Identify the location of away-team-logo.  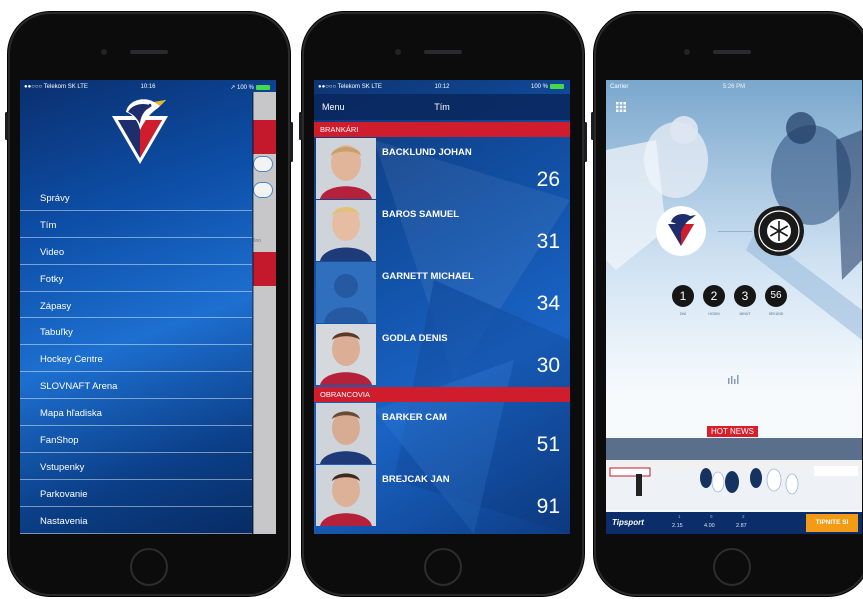
(779, 231).